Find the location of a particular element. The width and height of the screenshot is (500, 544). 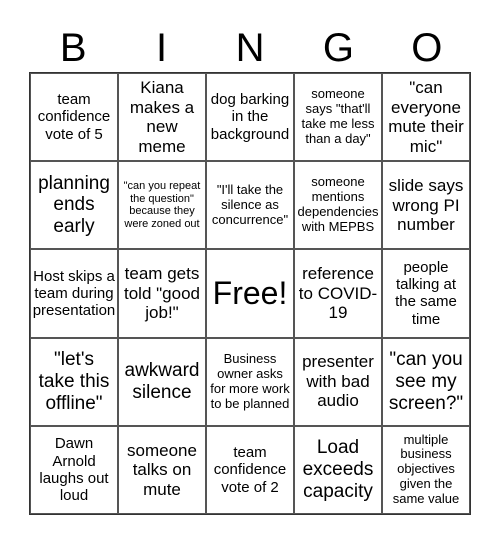

free-space-label: Free! is located at coordinates (250, 293).